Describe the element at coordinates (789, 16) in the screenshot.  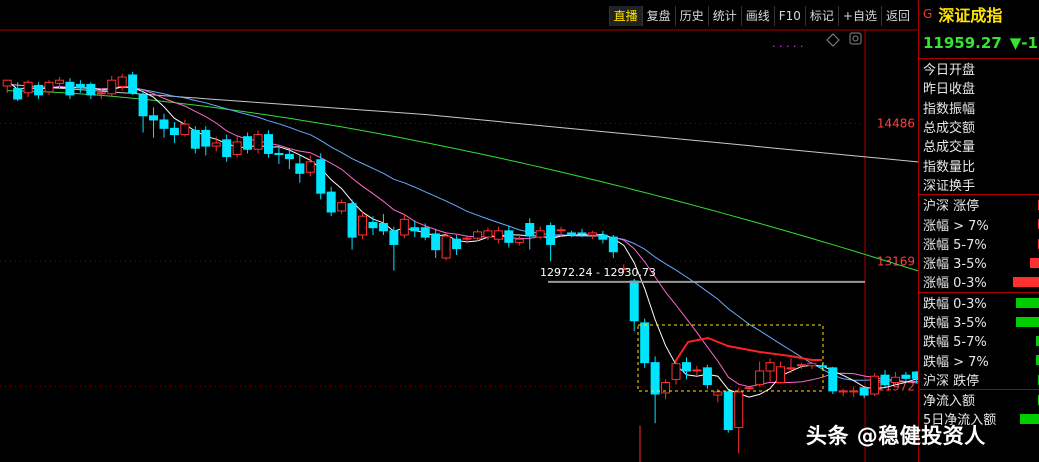
I see `toolbar-button-5: F10` at that location.